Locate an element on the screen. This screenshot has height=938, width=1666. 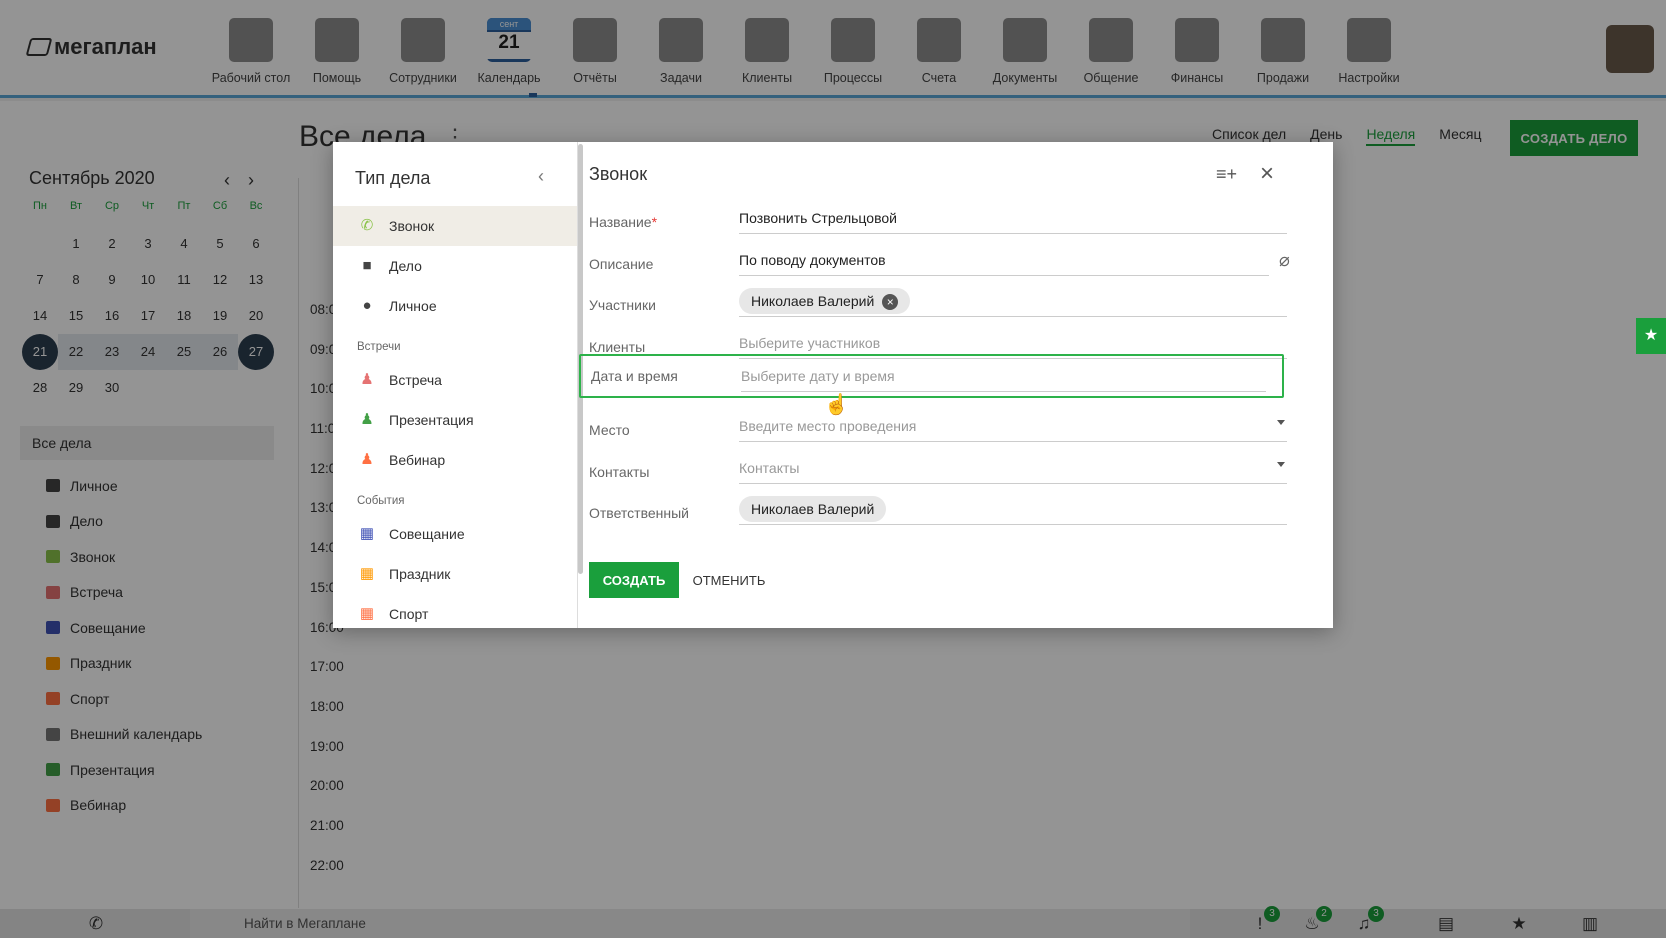
place-field: Введите место проведения is located at coordinates (1013, 426).